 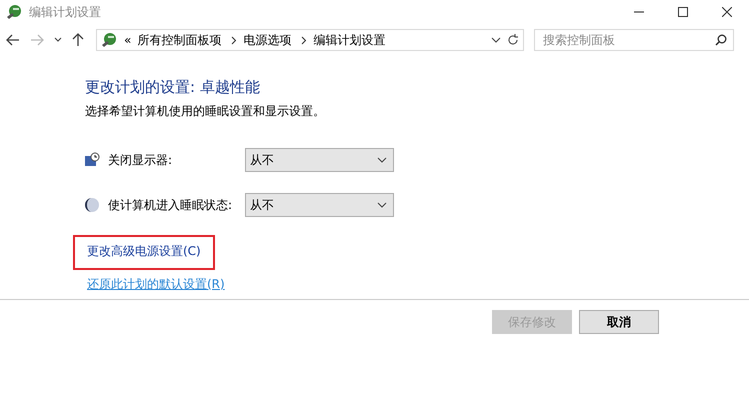 What do you see at coordinates (634, 40) in the screenshot?
I see `search-field: 搜索控制面板` at bounding box center [634, 40].